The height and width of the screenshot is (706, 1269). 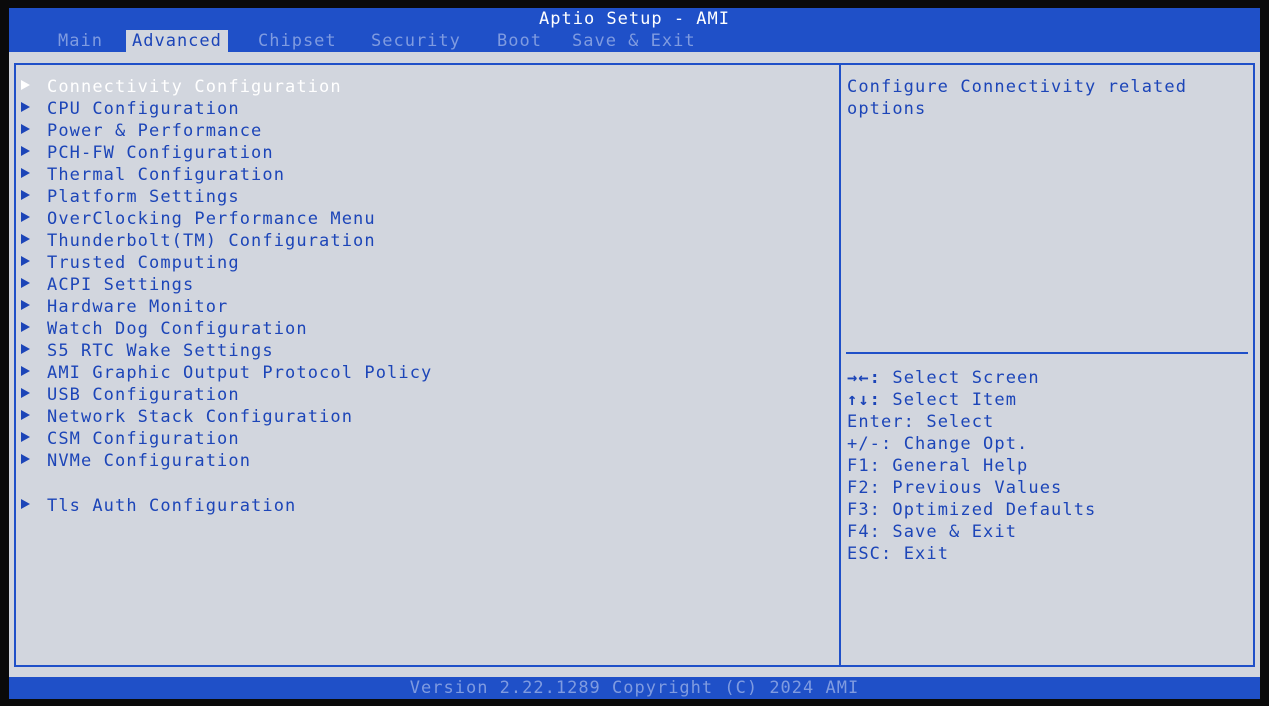 What do you see at coordinates (966, 444) in the screenshot?
I see `key-action: Change Opt.` at bounding box center [966, 444].